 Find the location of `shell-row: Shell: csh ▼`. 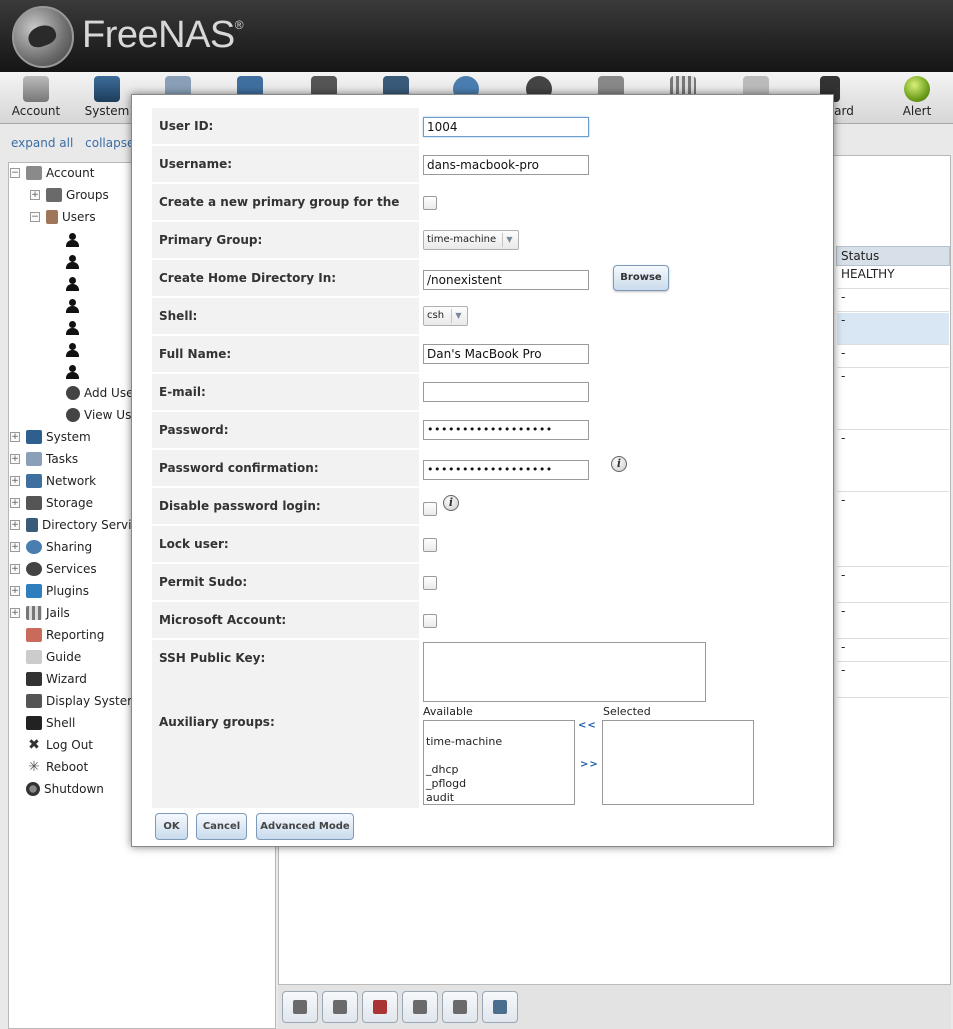

shell-row: Shell: csh ▼ is located at coordinates (483, 316).